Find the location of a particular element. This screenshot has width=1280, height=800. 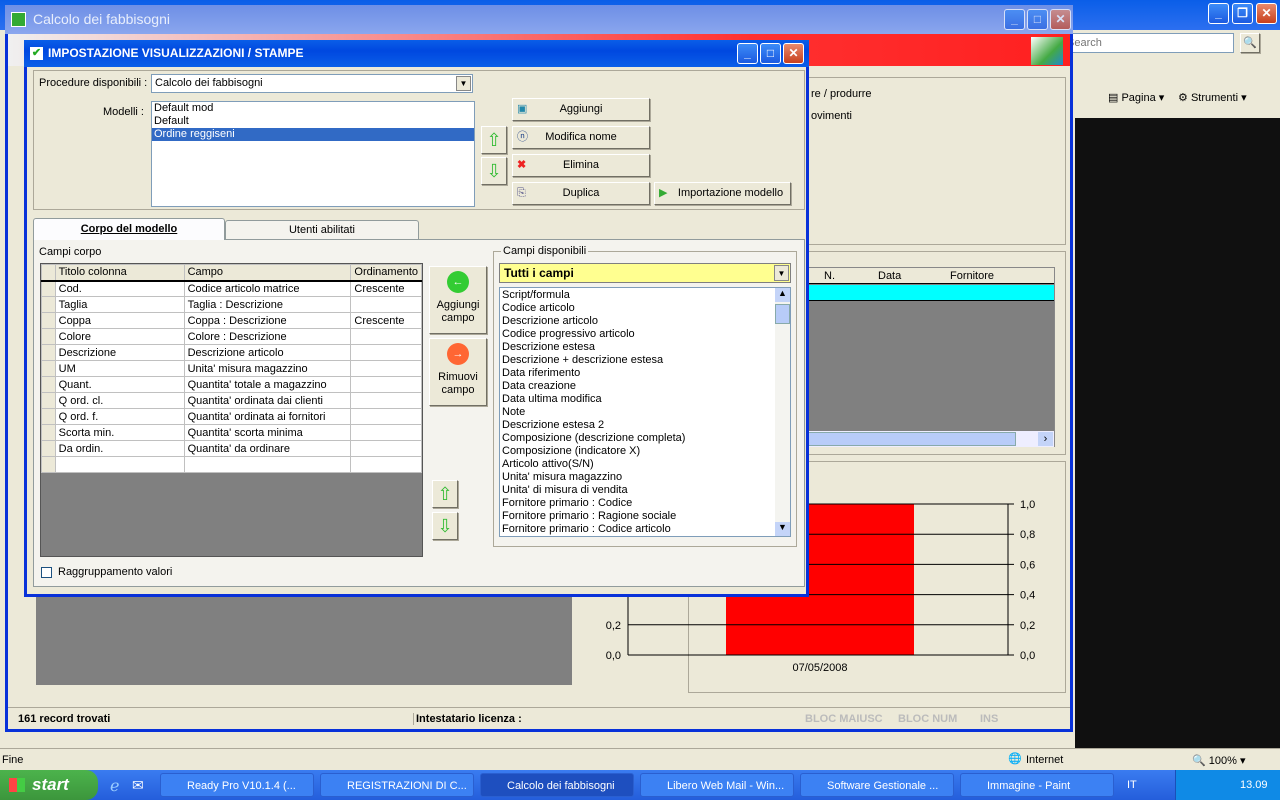

table-cell: Quantita' ordinata dai clienti is located at coordinates (267, 400).